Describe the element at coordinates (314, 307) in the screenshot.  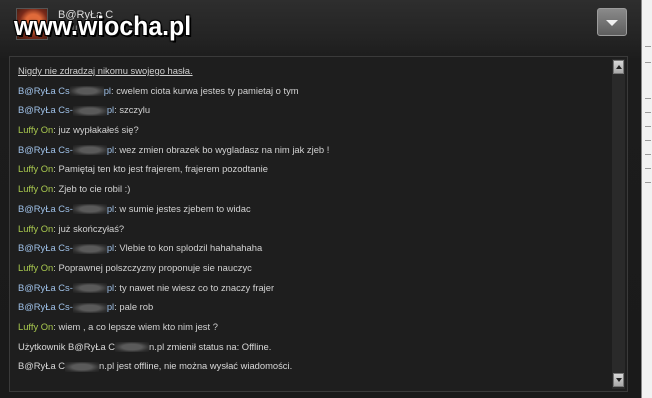
I see `message-row: B@RyŁa Cs-pl: pale rob` at that location.